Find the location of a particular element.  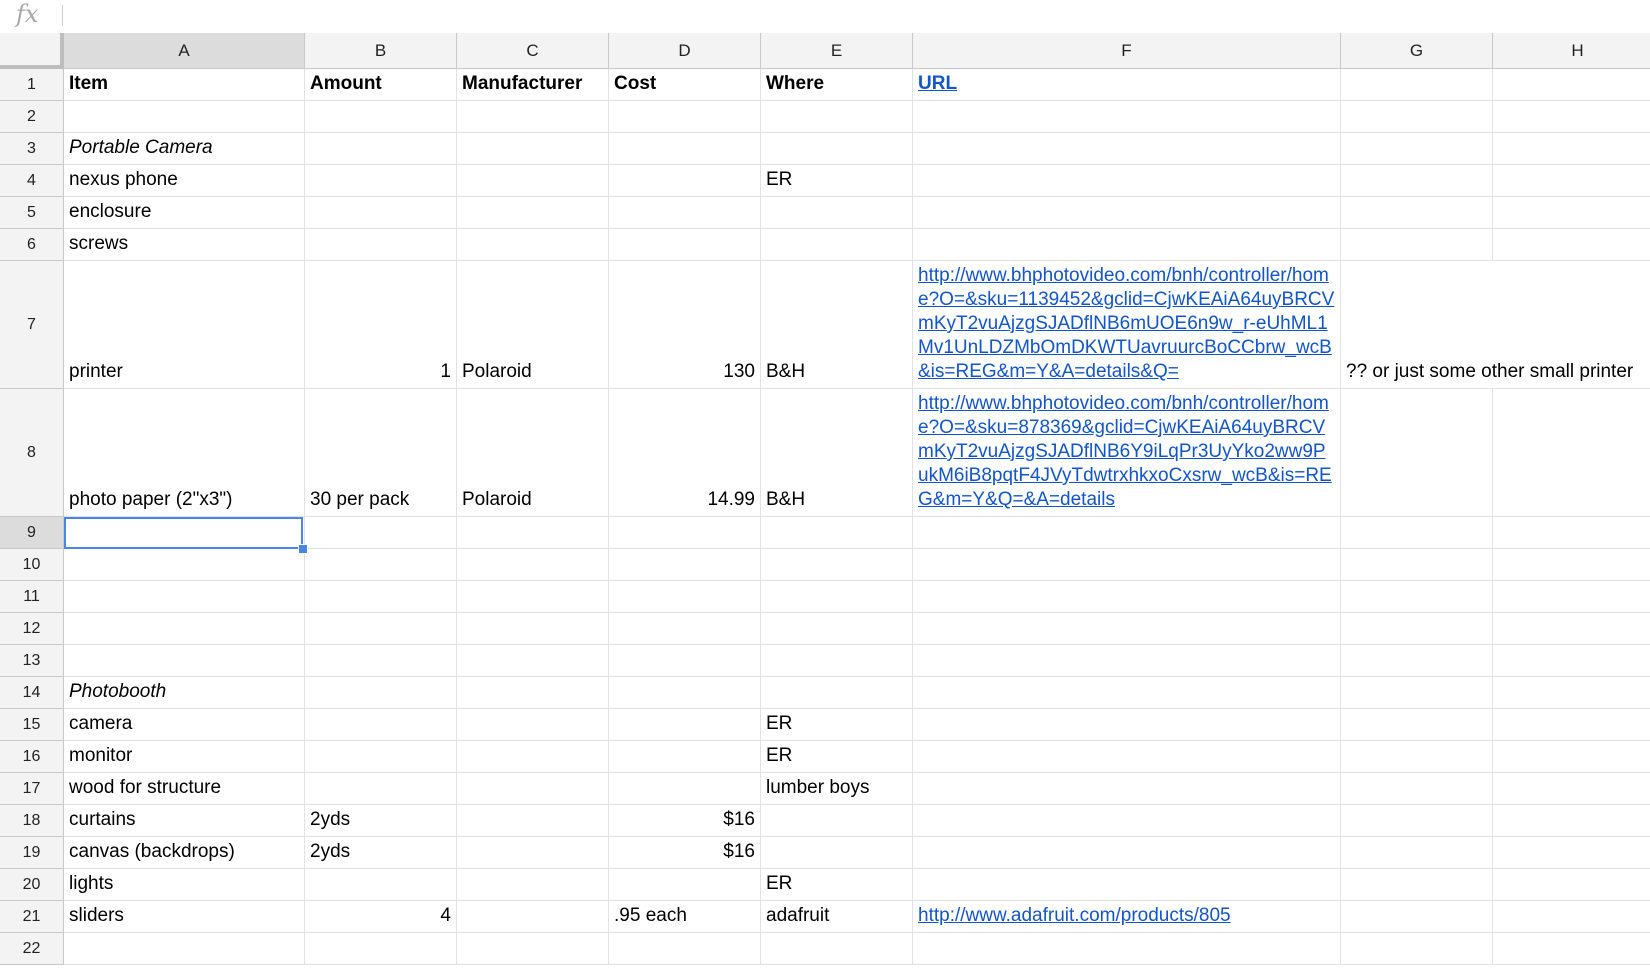

cell-g5 is located at coordinates (1417, 213).